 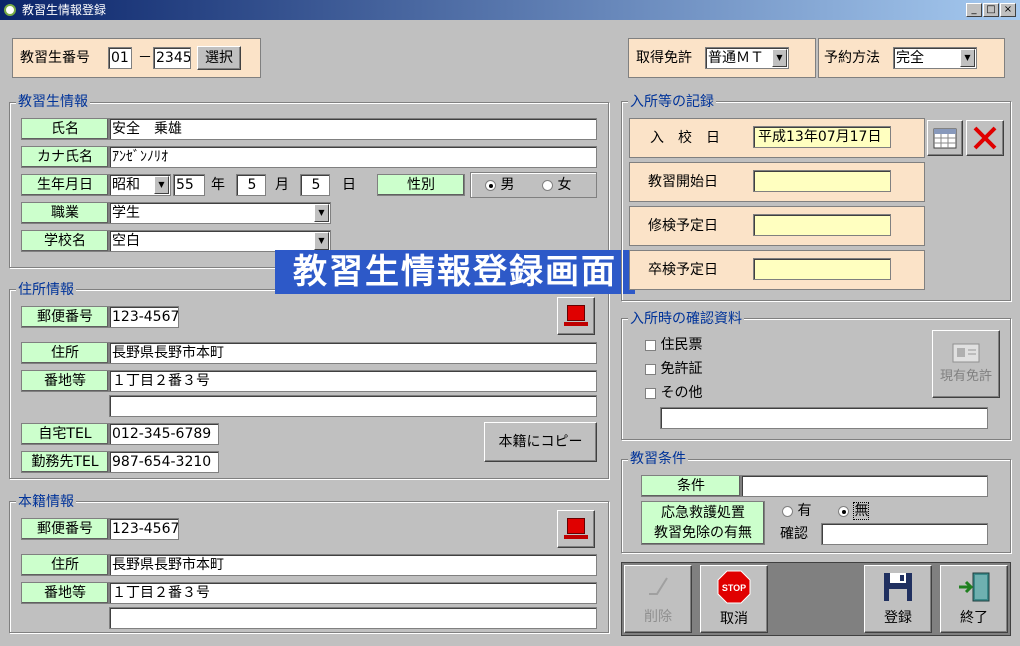 I want to click on radio-male, so click(x=490, y=185).